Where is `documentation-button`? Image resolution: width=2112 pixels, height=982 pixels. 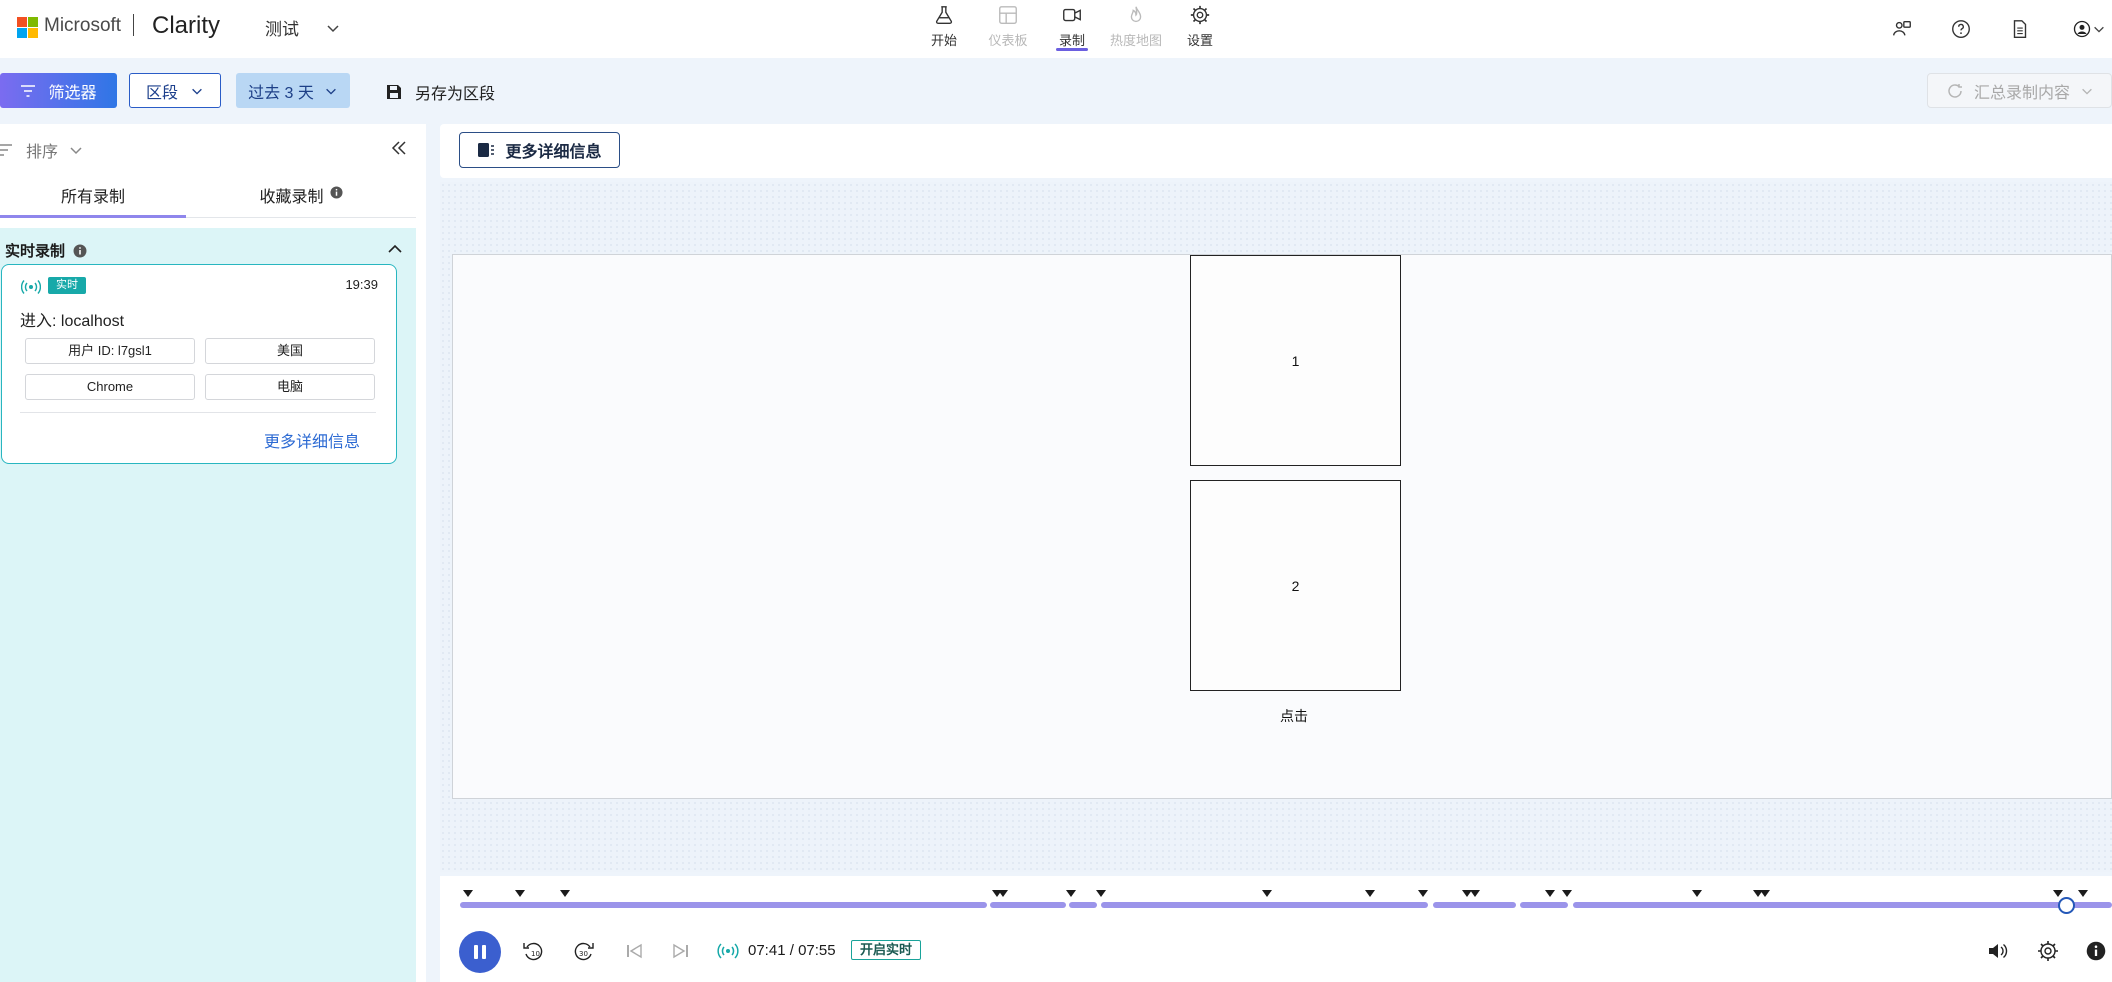
documentation-button is located at coordinates (2020, 29).